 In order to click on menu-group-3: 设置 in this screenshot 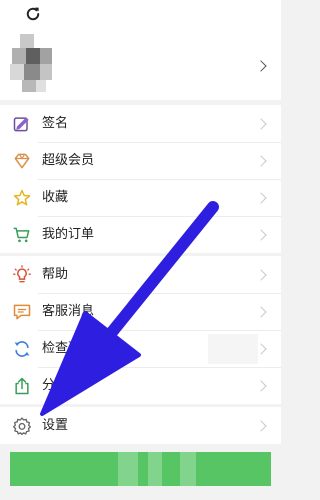, I will do `click(140, 425)`.